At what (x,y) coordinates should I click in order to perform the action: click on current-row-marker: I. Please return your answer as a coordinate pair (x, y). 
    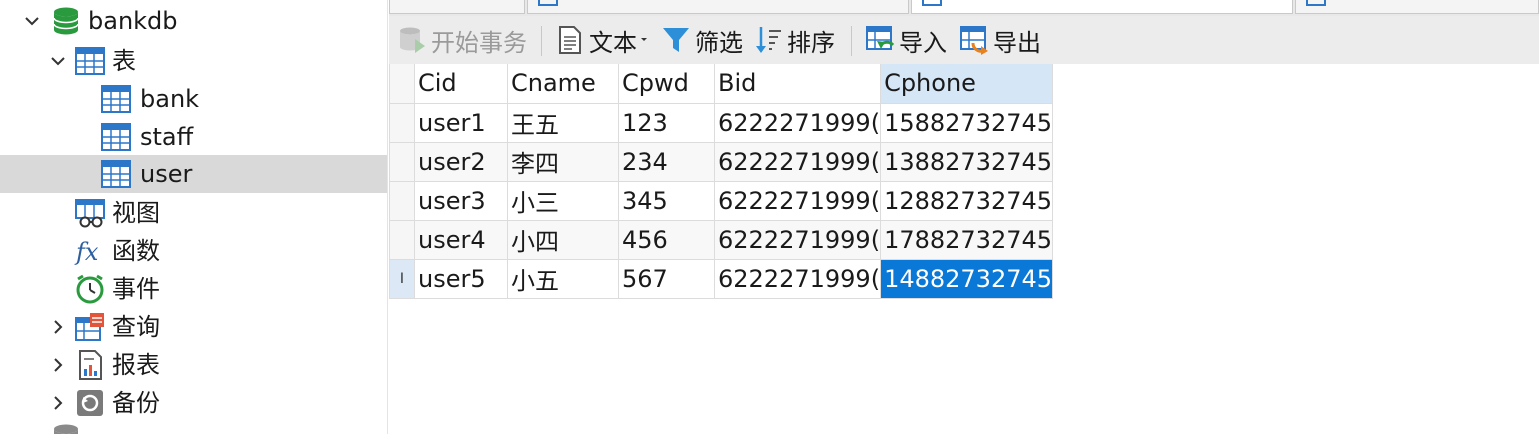
    Looking at the image, I should click on (402, 278).